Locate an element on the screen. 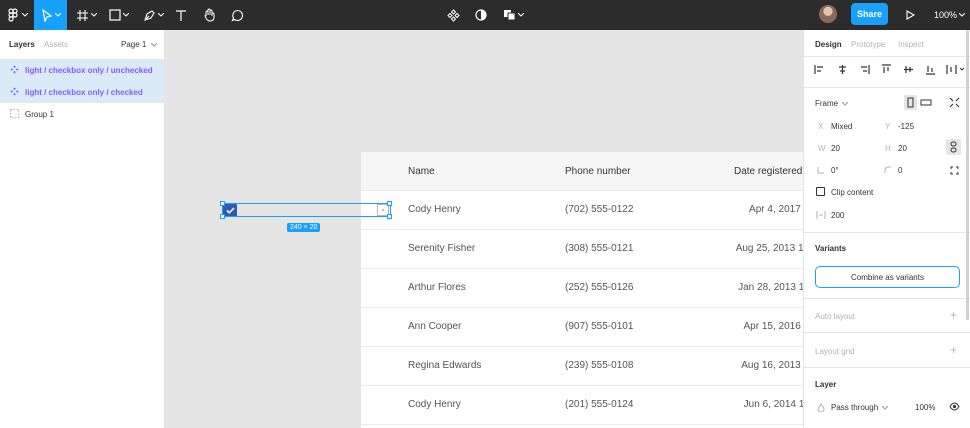  fit-content-icon is located at coordinates (954, 102).